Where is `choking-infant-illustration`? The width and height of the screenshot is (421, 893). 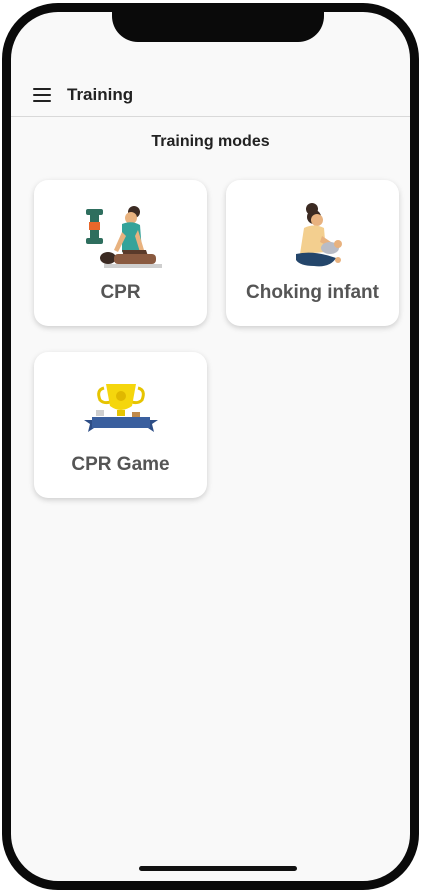
choking-infant-illustration is located at coordinates (319, 235).